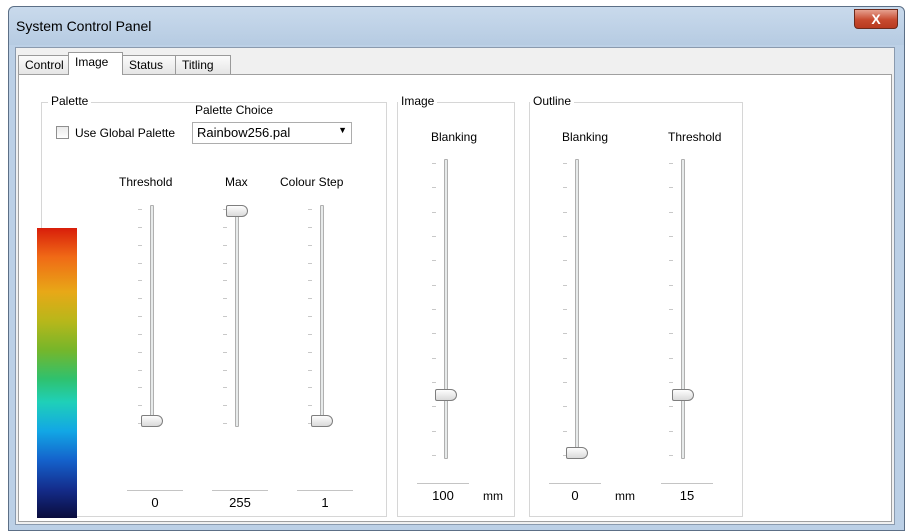 This screenshot has width=906, height=532. What do you see at coordinates (234, 110) in the screenshot?
I see `palette-choice-label: Palette Choice` at bounding box center [234, 110].